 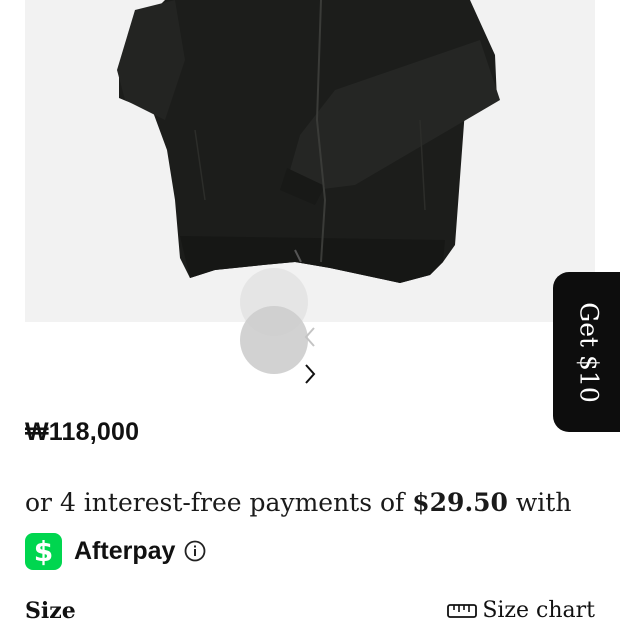 What do you see at coordinates (43, 551) in the screenshot?
I see `cash-app-logo-icon: $` at bounding box center [43, 551].